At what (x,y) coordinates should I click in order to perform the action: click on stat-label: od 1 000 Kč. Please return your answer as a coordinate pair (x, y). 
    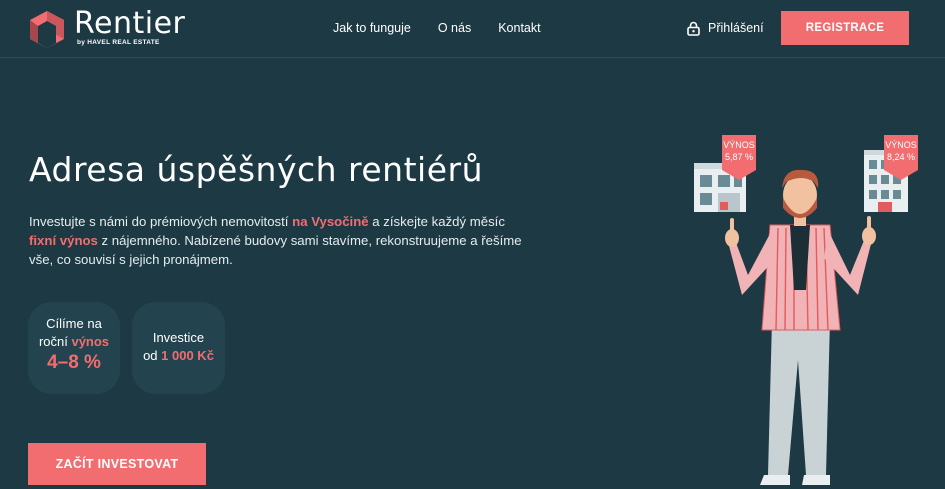
    Looking at the image, I should click on (178, 356).